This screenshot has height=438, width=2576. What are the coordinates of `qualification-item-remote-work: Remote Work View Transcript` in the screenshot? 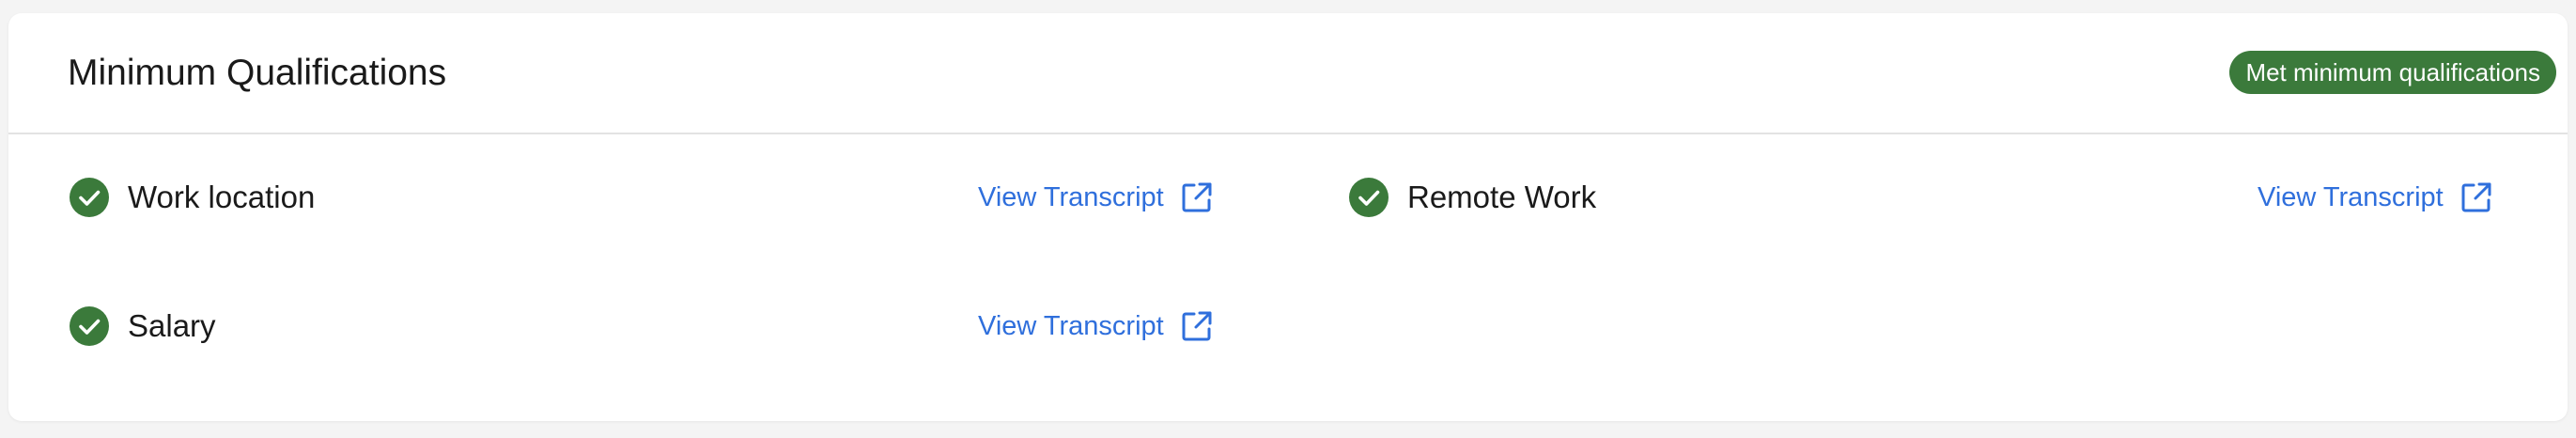 It's located at (1931, 201).